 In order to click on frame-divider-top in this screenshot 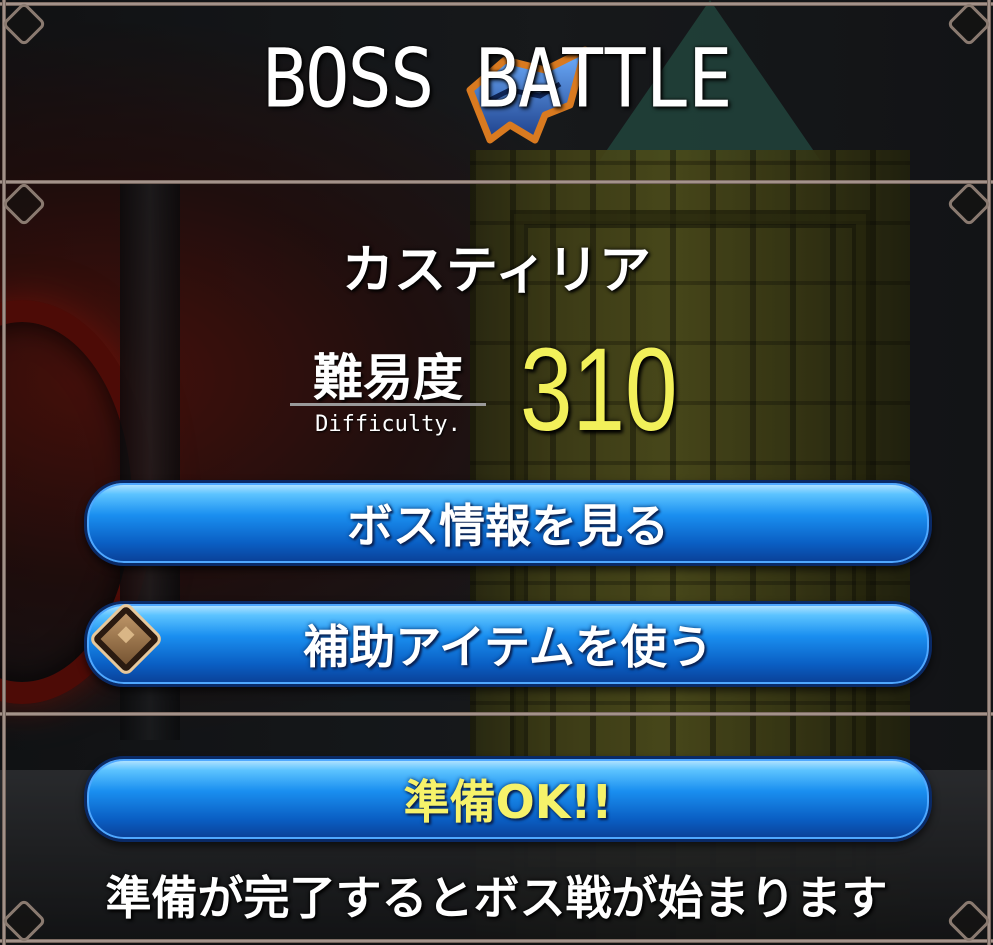, I will do `click(496, 182)`.